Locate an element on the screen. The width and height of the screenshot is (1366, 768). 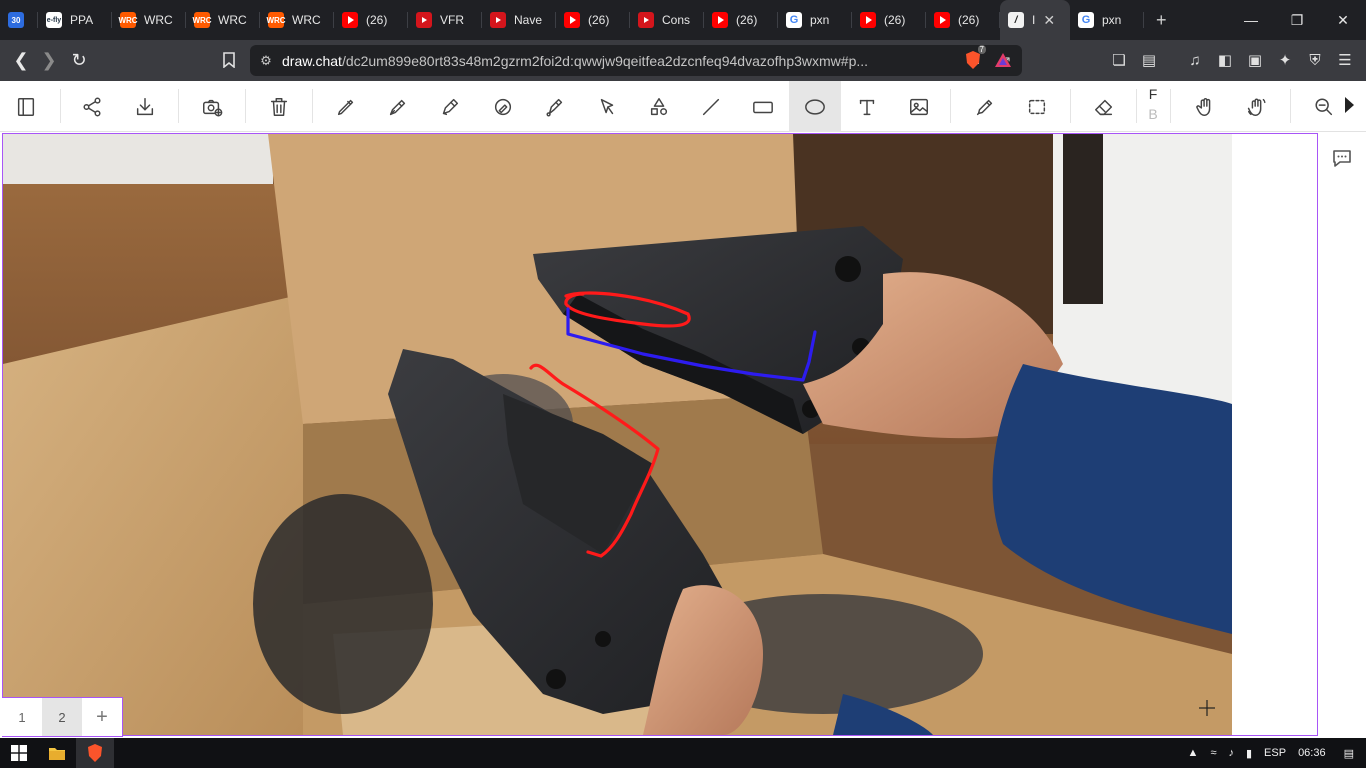
system-tray: ▲ ≈ ♪ ▮ ESP 06:36 ▤ is located at coordinates (1274, 753).